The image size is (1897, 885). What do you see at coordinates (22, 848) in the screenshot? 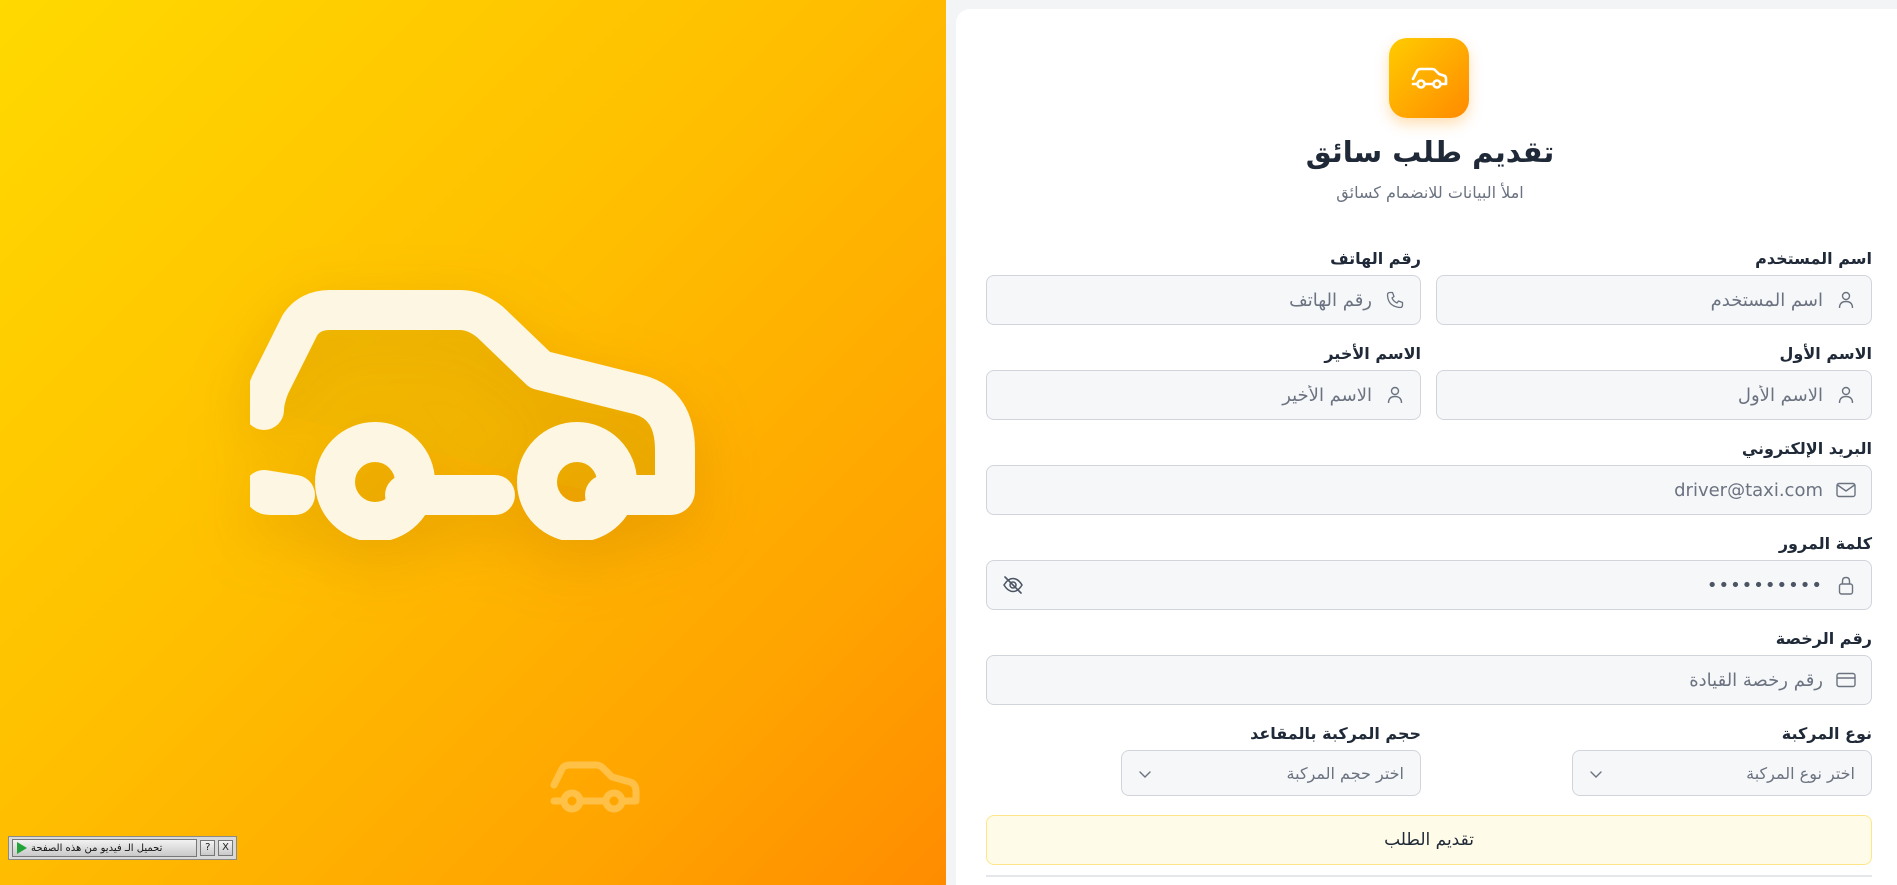
I see `play-icon` at bounding box center [22, 848].